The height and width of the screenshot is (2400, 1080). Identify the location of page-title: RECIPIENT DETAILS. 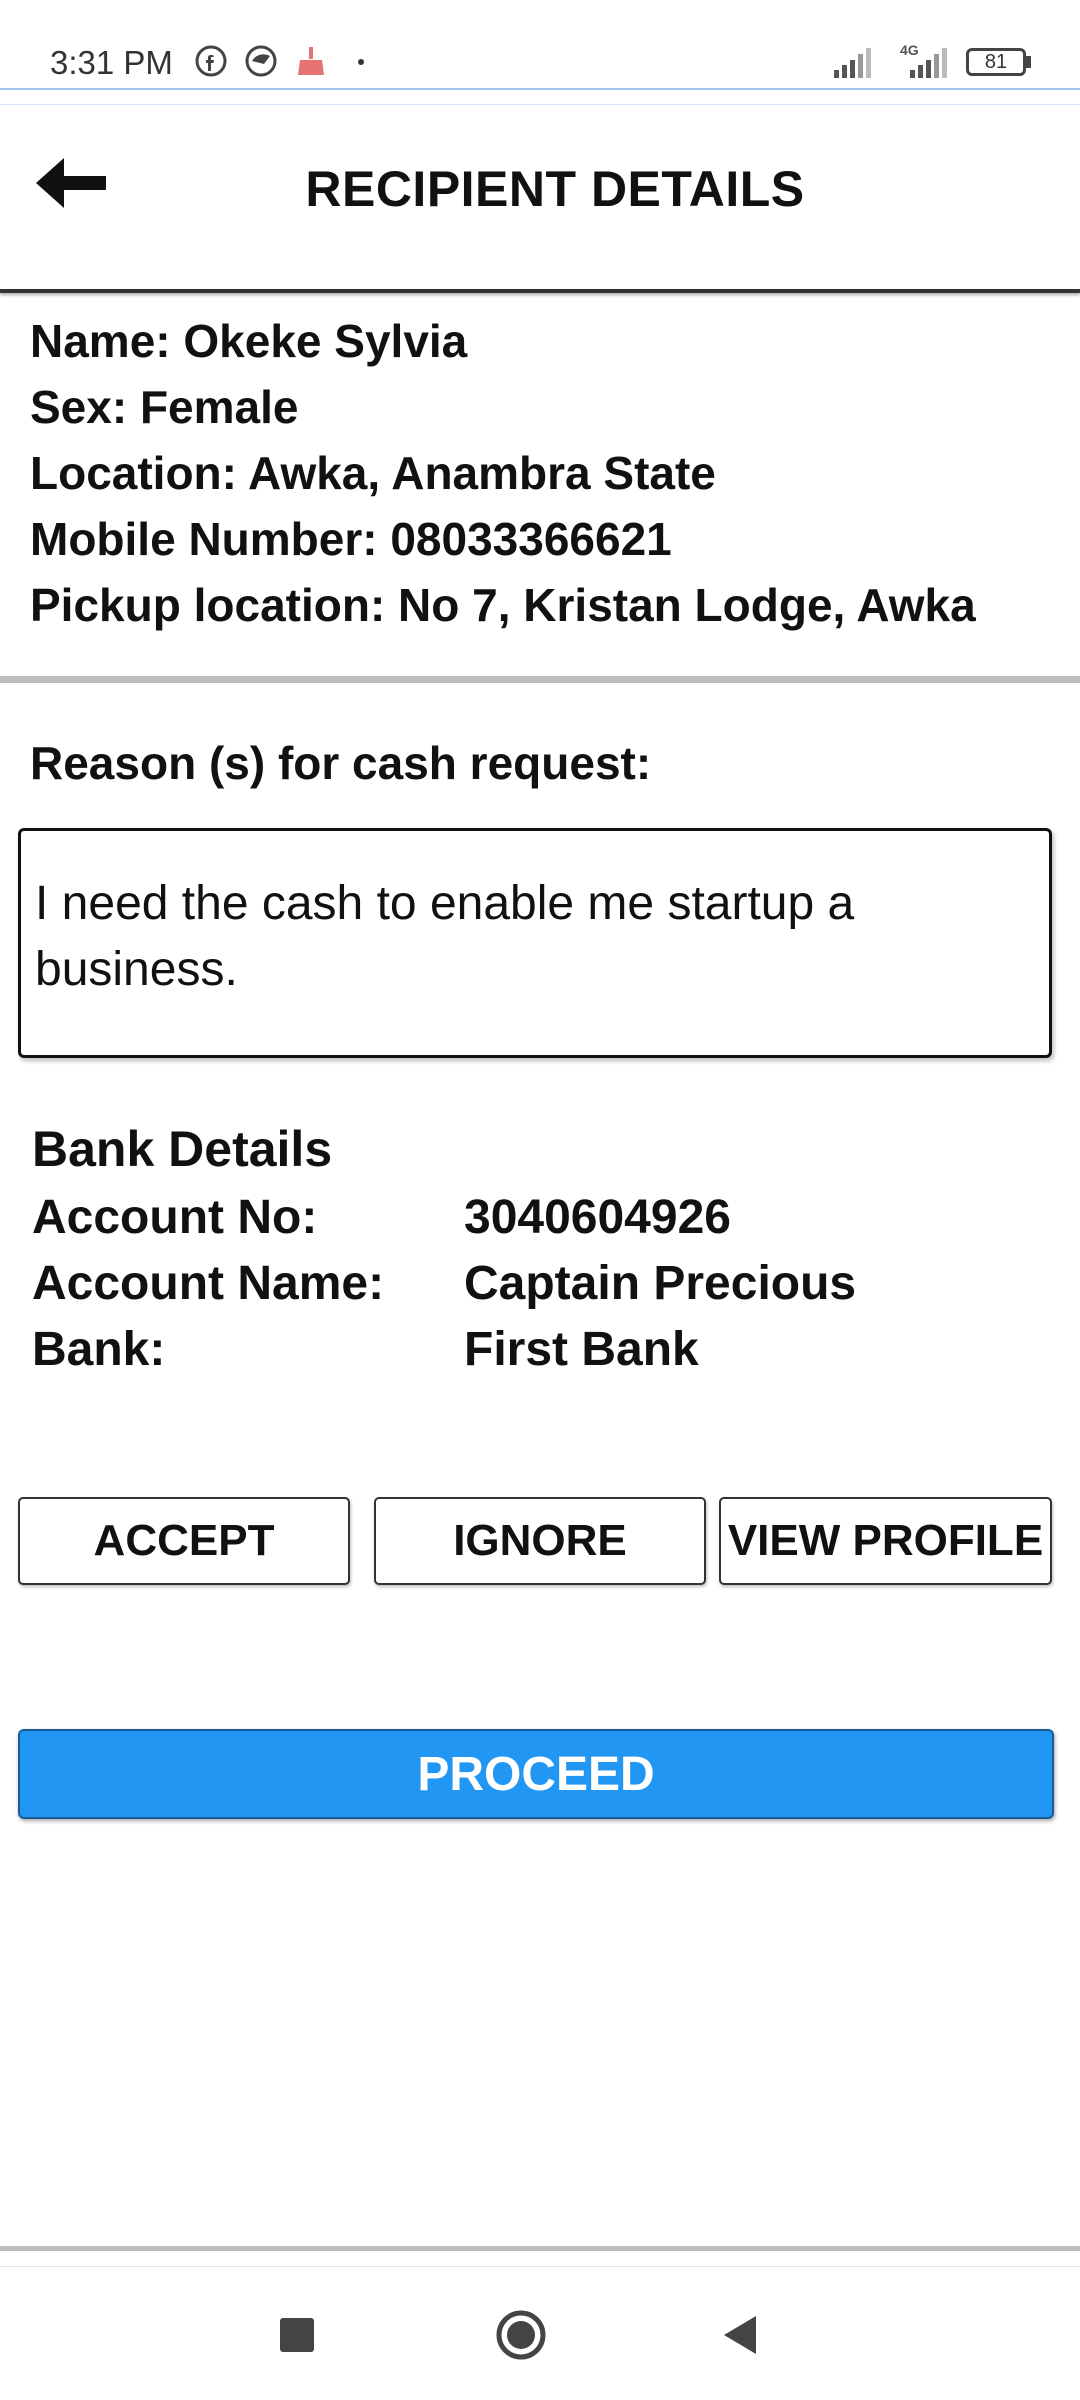
(555, 189).